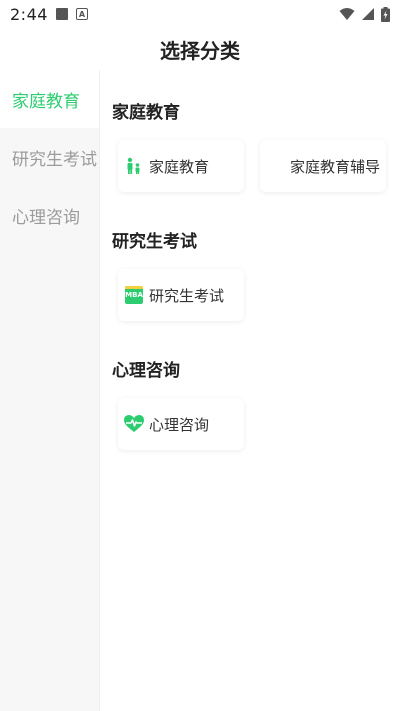 Image resolution: width=400 pixels, height=711 pixels. What do you see at coordinates (154, 242) in the screenshot?
I see `section-title-graduate-exam: 研究生考试` at bounding box center [154, 242].